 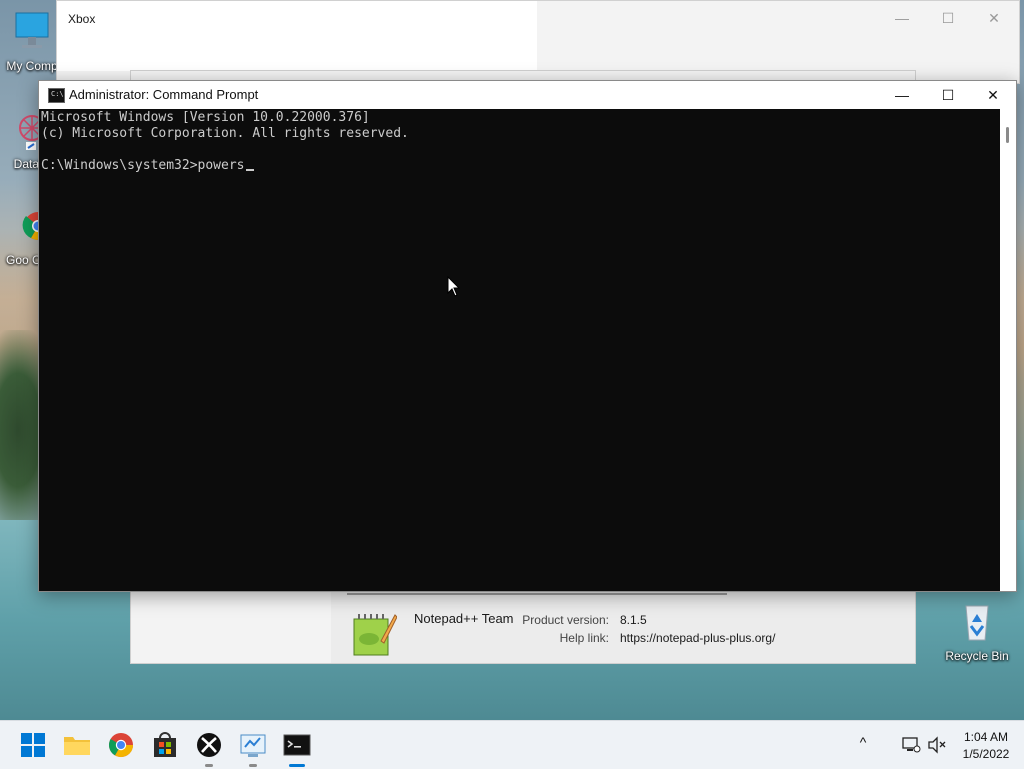 I want to click on file-explorer-icon, so click(x=77, y=745).